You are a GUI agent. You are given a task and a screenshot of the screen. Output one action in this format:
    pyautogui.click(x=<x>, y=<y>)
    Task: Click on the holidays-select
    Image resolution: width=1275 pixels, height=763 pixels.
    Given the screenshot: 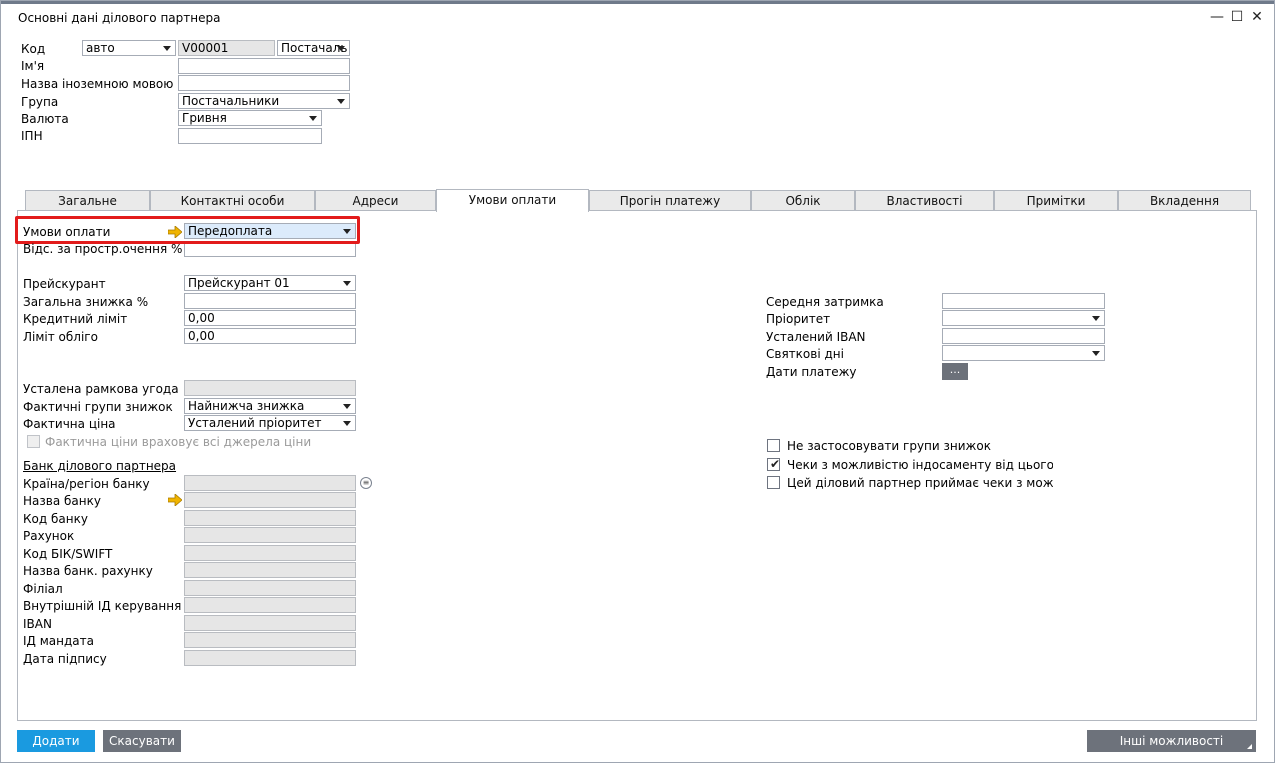 What is the action you would take?
    pyautogui.click(x=1023, y=353)
    